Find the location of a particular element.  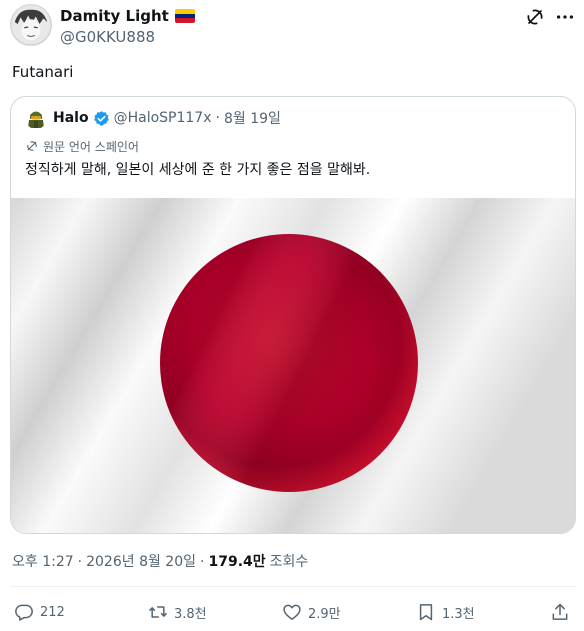

grok-button is located at coordinates (535, 17).